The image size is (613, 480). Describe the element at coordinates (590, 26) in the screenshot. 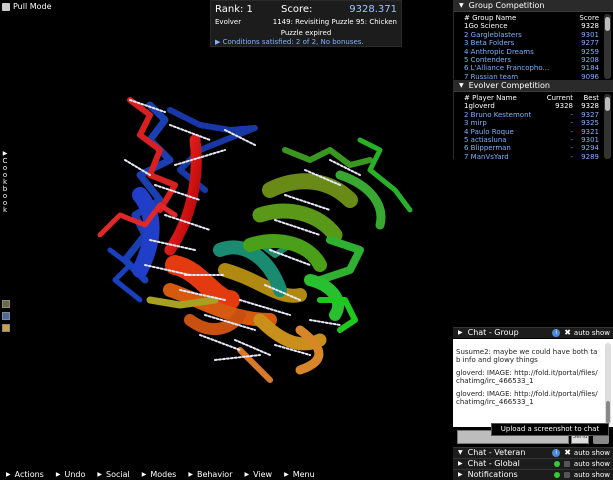

I see `group-score: 9328` at that location.